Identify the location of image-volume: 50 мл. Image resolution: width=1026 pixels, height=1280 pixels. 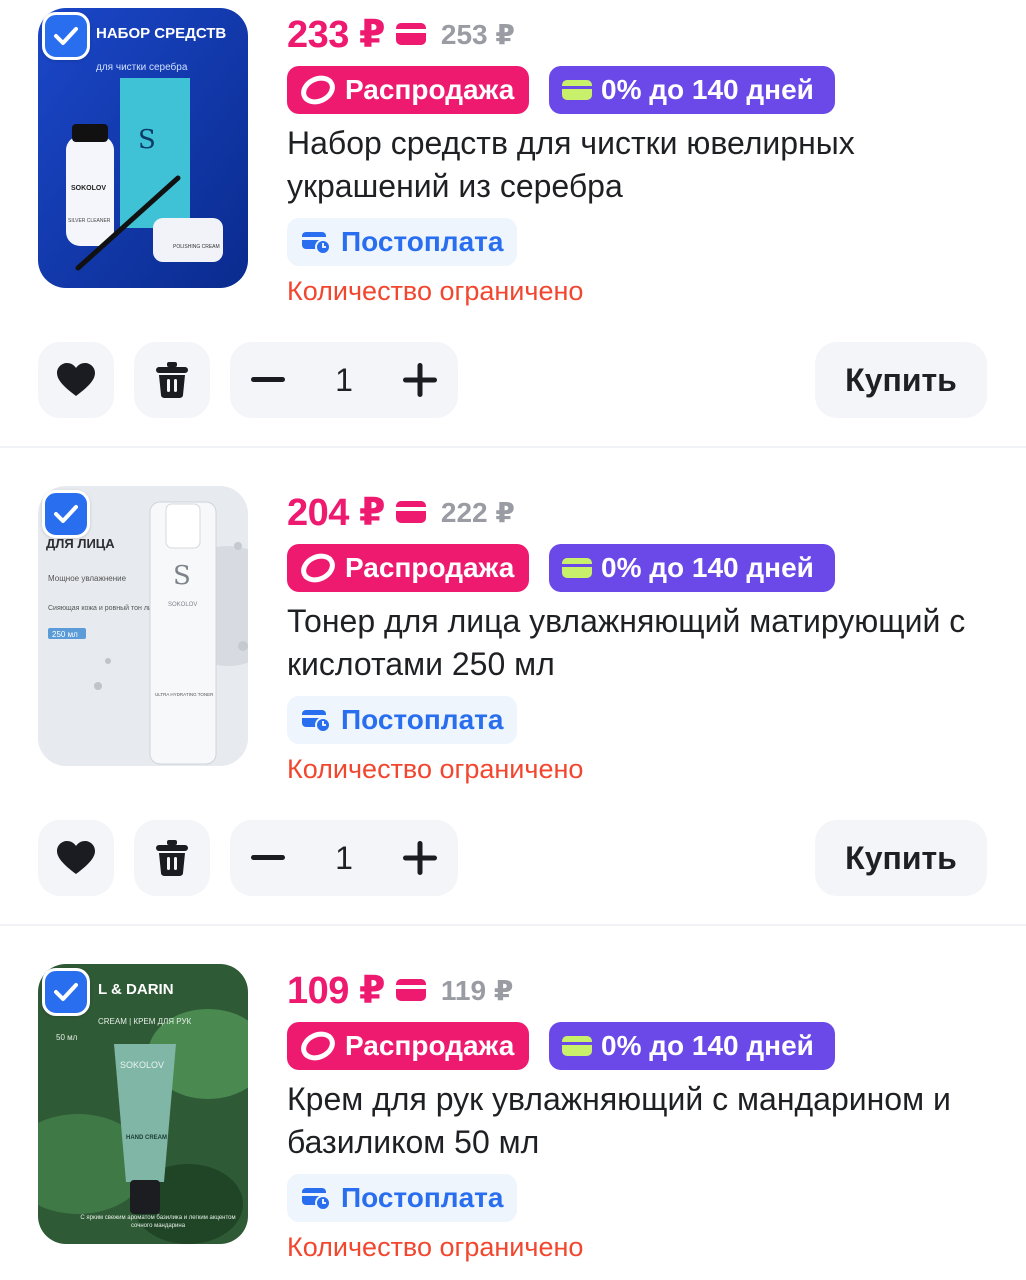
(67, 1037).